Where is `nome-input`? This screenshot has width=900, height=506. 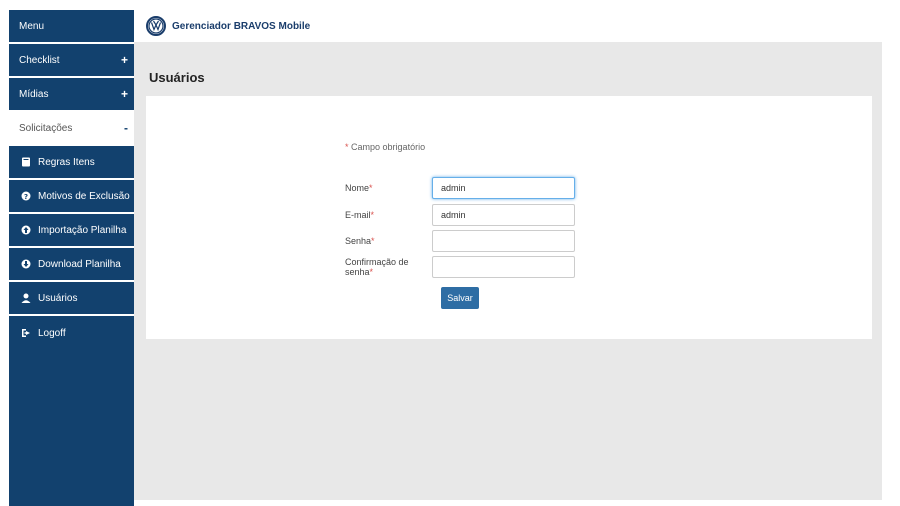
nome-input is located at coordinates (503, 188).